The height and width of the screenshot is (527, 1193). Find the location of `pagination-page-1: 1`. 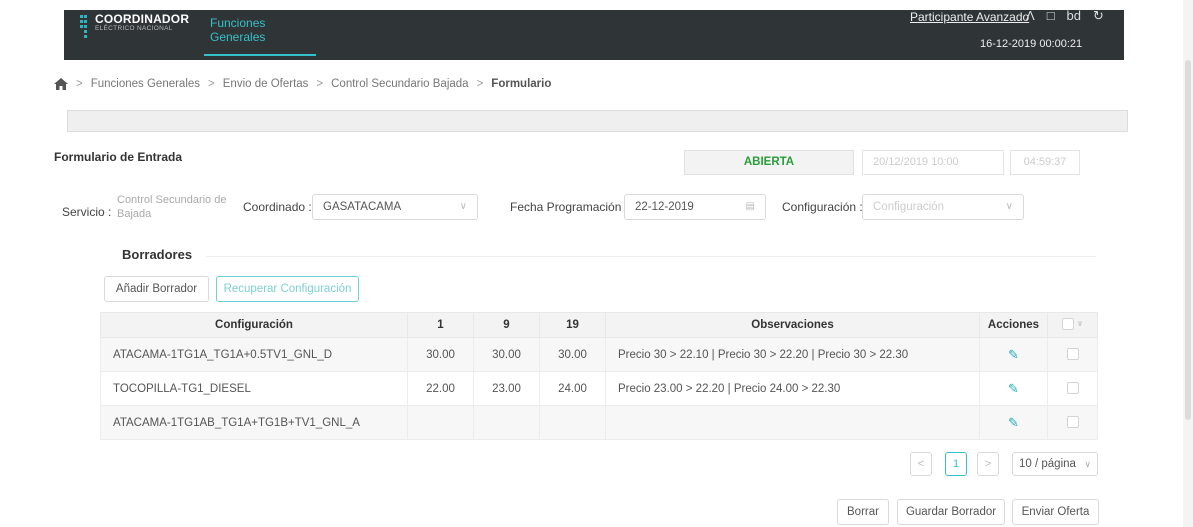

pagination-page-1: 1 is located at coordinates (956, 464).